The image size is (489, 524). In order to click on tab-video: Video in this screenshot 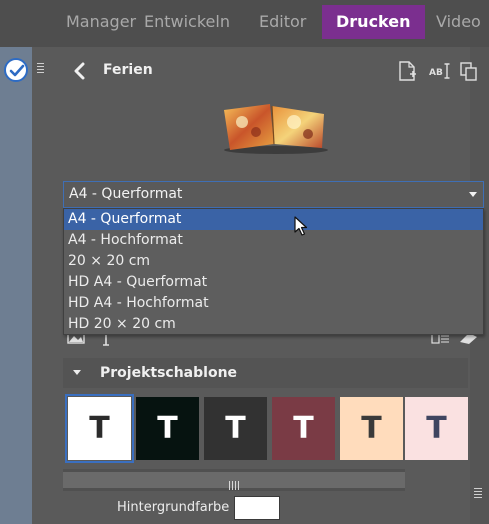, I will do `click(455, 22)`.